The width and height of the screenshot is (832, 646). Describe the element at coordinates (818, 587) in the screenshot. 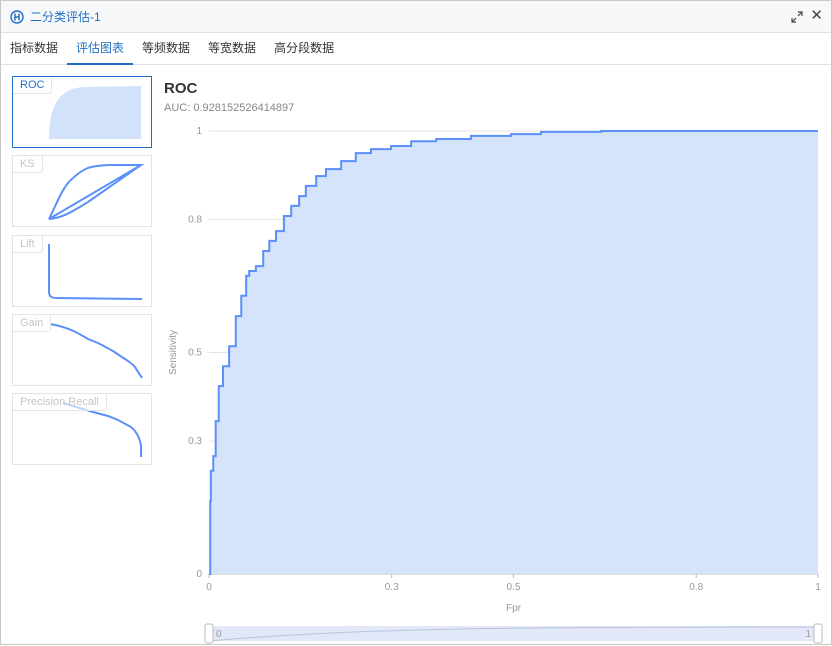

I see `x-tick-label: 1` at that location.